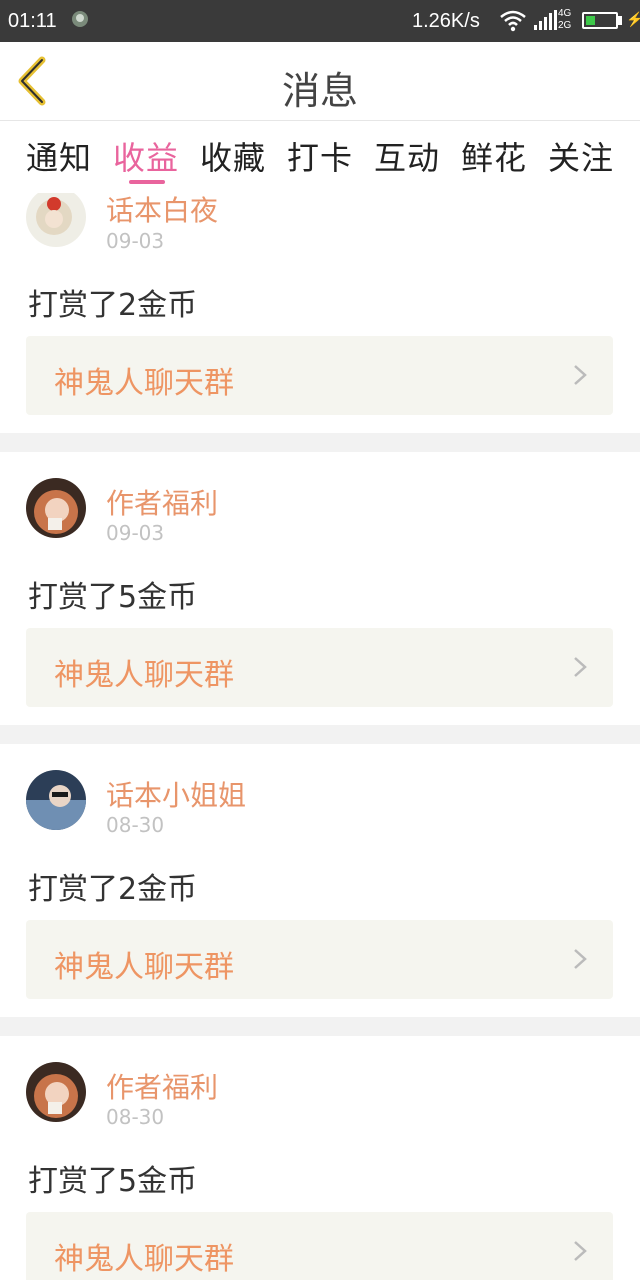 The height and width of the screenshot is (1280, 640). What do you see at coordinates (545, 20) in the screenshot?
I see `signal-icon` at bounding box center [545, 20].